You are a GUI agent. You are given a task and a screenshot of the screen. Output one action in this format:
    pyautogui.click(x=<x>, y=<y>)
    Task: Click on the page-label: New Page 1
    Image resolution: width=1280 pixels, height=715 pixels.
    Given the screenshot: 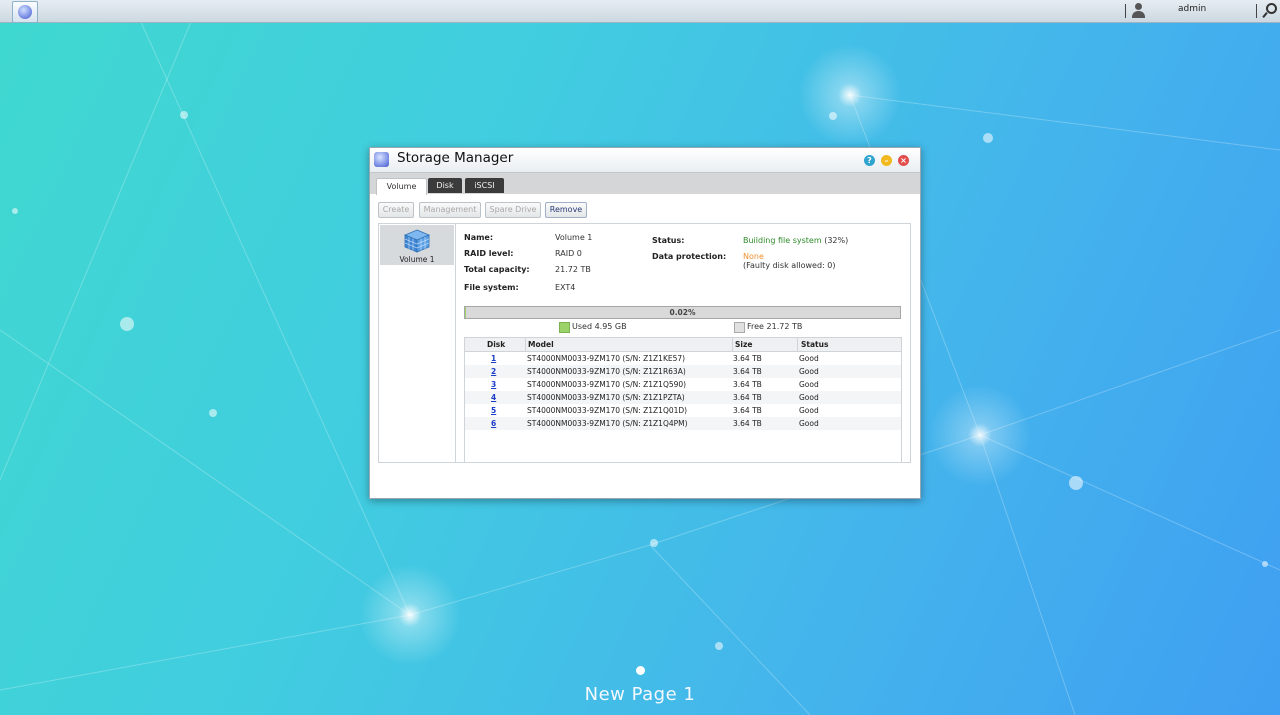 What is the action you would take?
    pyautogui.click(x=640, y=694)
    